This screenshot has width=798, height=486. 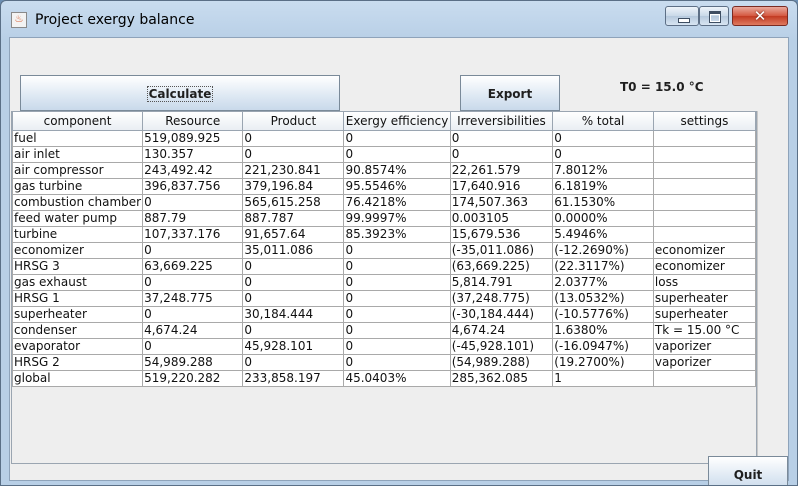 What do you see at coordinates (78, 266) in the screenshot?
I see `table-cell: HRSG 3` at bounding box center [78, 266].